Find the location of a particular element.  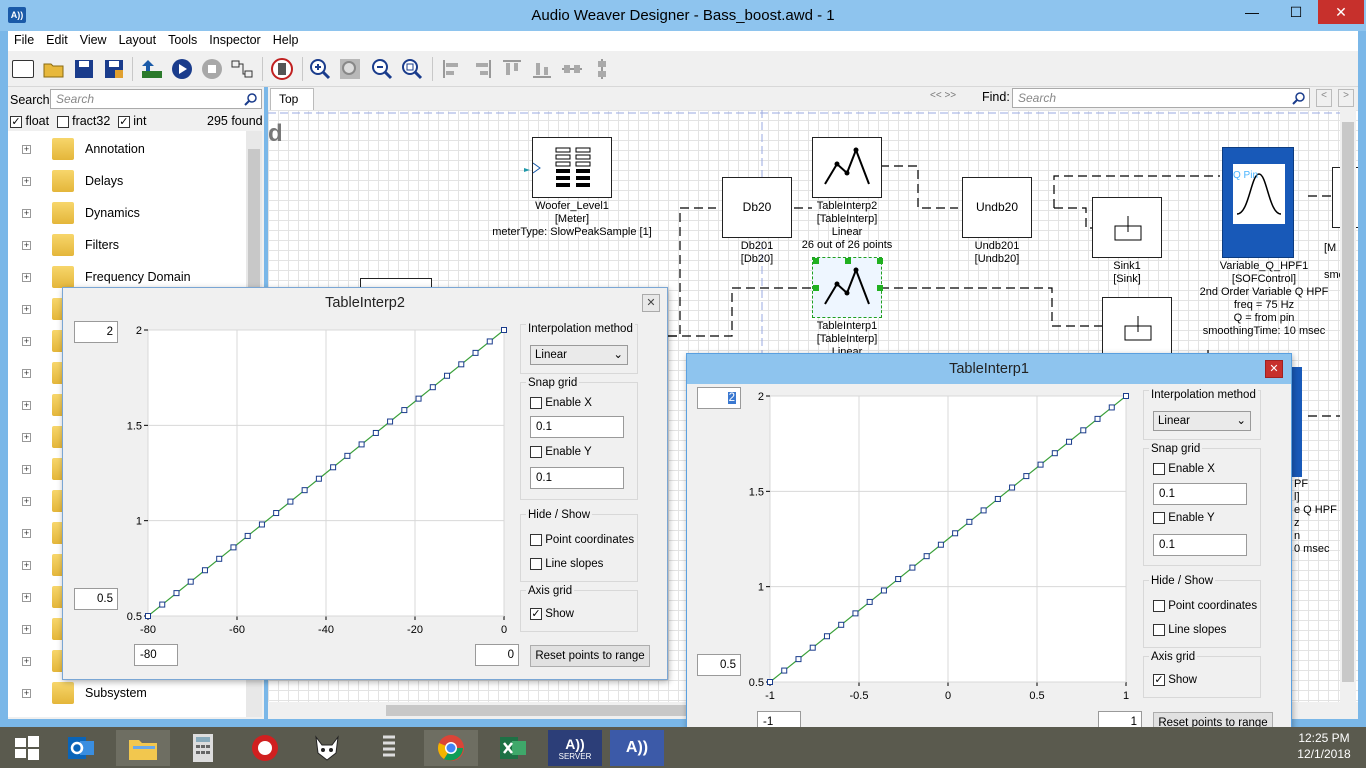

align-left-icon is located at coordinates (452, 69).